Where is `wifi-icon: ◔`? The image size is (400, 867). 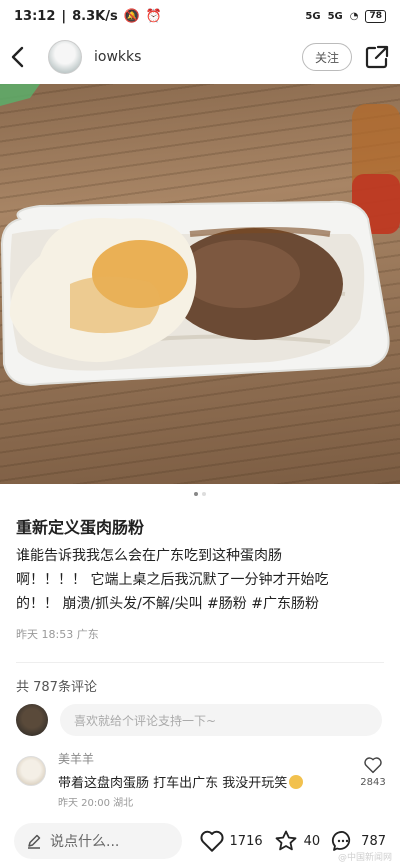 wifi-icon: ◔ is located at coordinates (354, 16).